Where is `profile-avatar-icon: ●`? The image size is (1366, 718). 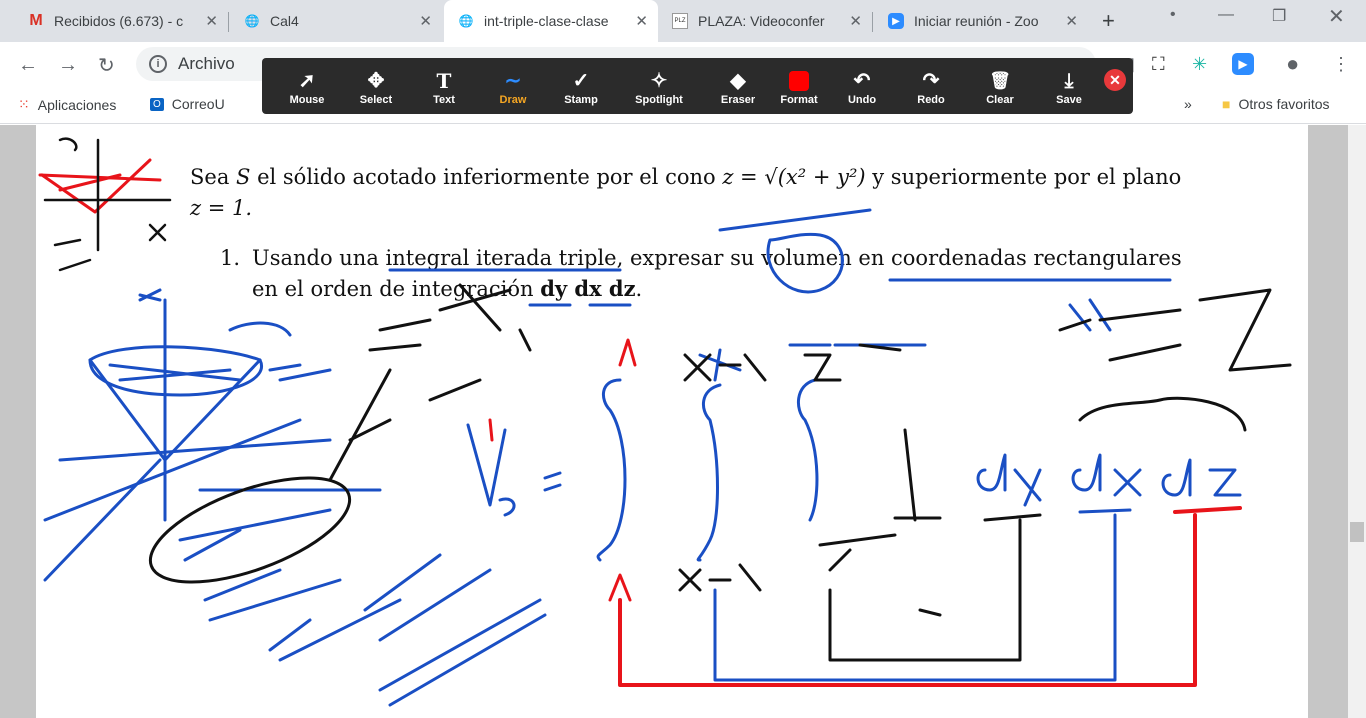
profile-avatar-icon: ● is located at coordinates (1292, 64).